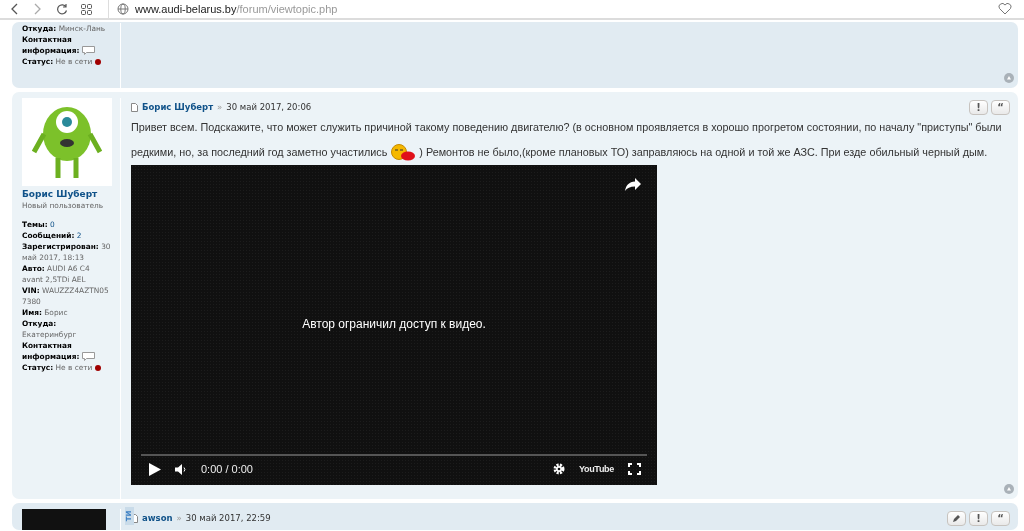 This screenshot has width=1024, height=531. I want to click on author-link: Борис Шуберт, so click(178, 107).